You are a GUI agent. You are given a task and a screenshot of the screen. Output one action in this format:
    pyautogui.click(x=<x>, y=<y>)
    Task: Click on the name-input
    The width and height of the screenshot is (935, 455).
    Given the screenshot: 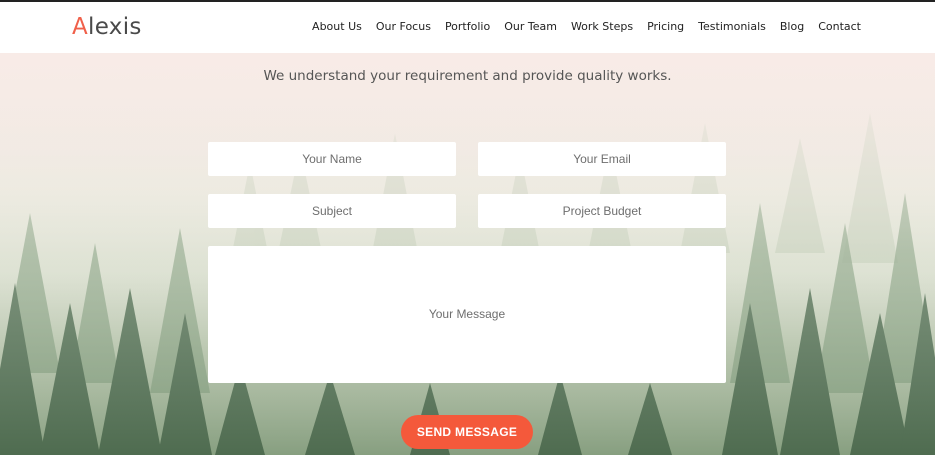 What is the action you would take?
    pyautogui.click(x=332, y=159)
    